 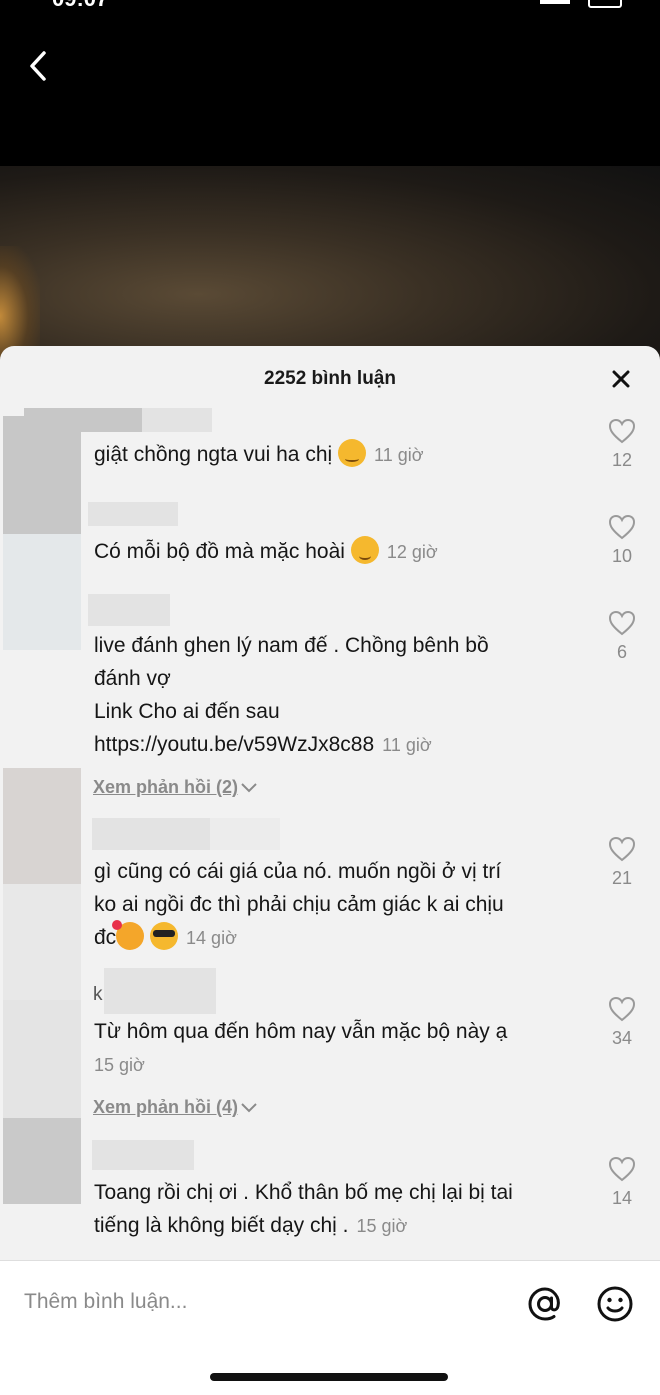 What do you see at coordinates (329, 1377) in the screenshot?
I see `home-indicator` at bounding box center [329, 1377].